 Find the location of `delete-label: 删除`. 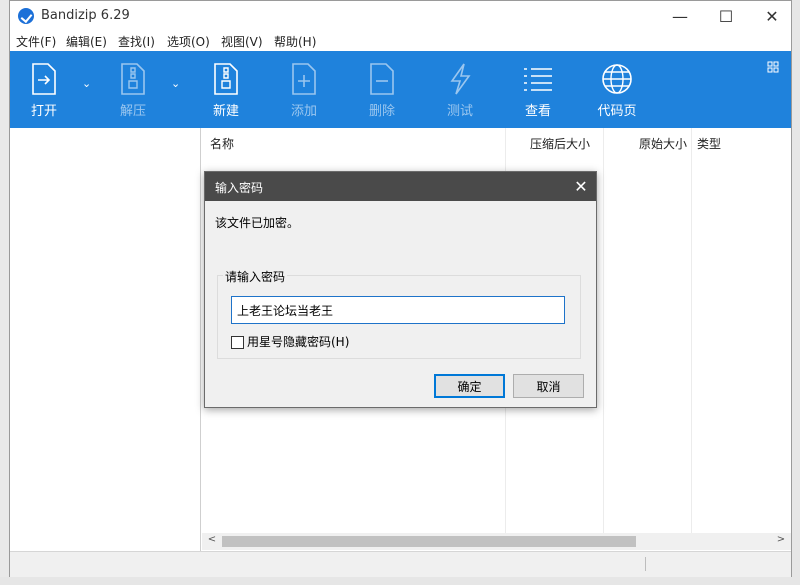

delete-label: 删除 is located at coordinates (381, 111).